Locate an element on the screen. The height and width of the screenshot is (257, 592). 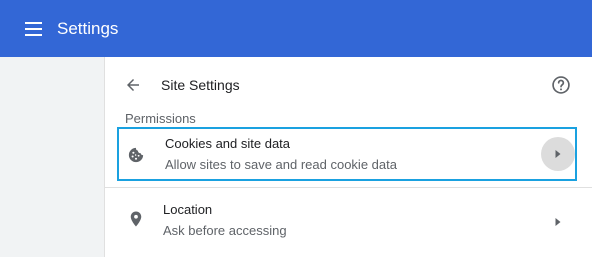
open-location-arrow-button is located at coordinates (558, 222).